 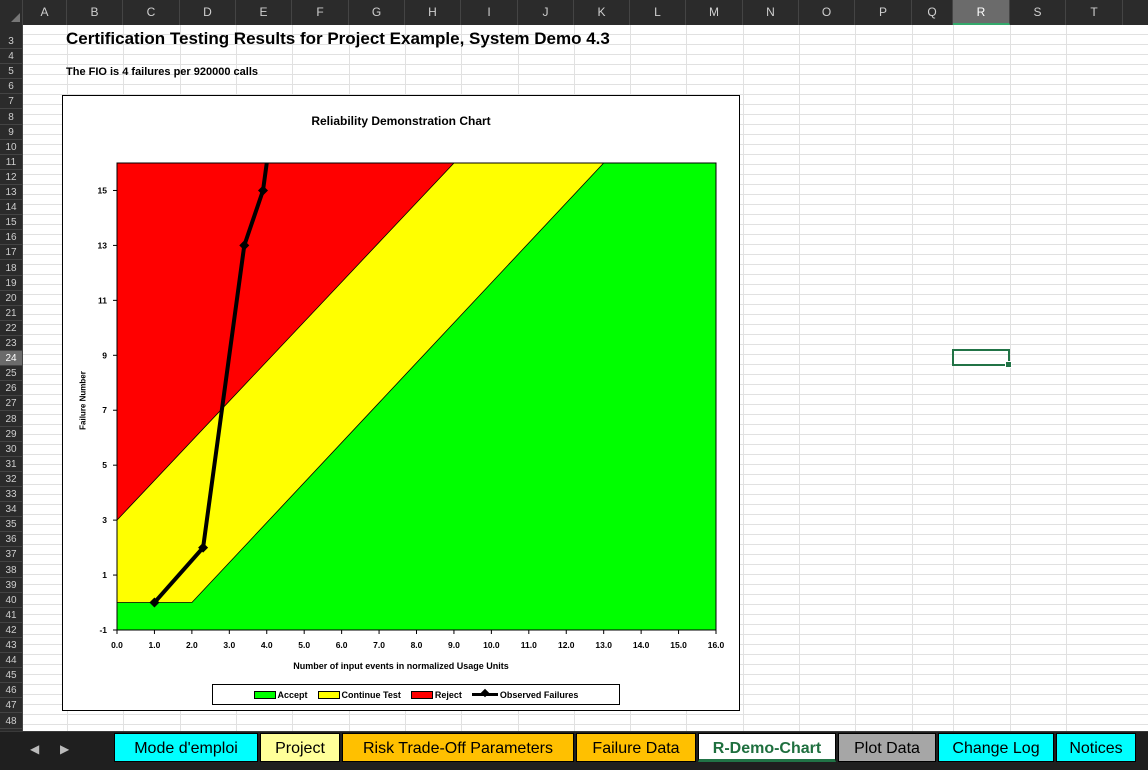 What do you see at coordinates (11, 283) in the screenshot?
I see `row-header-19: 19` at bounding box center [11, 283].